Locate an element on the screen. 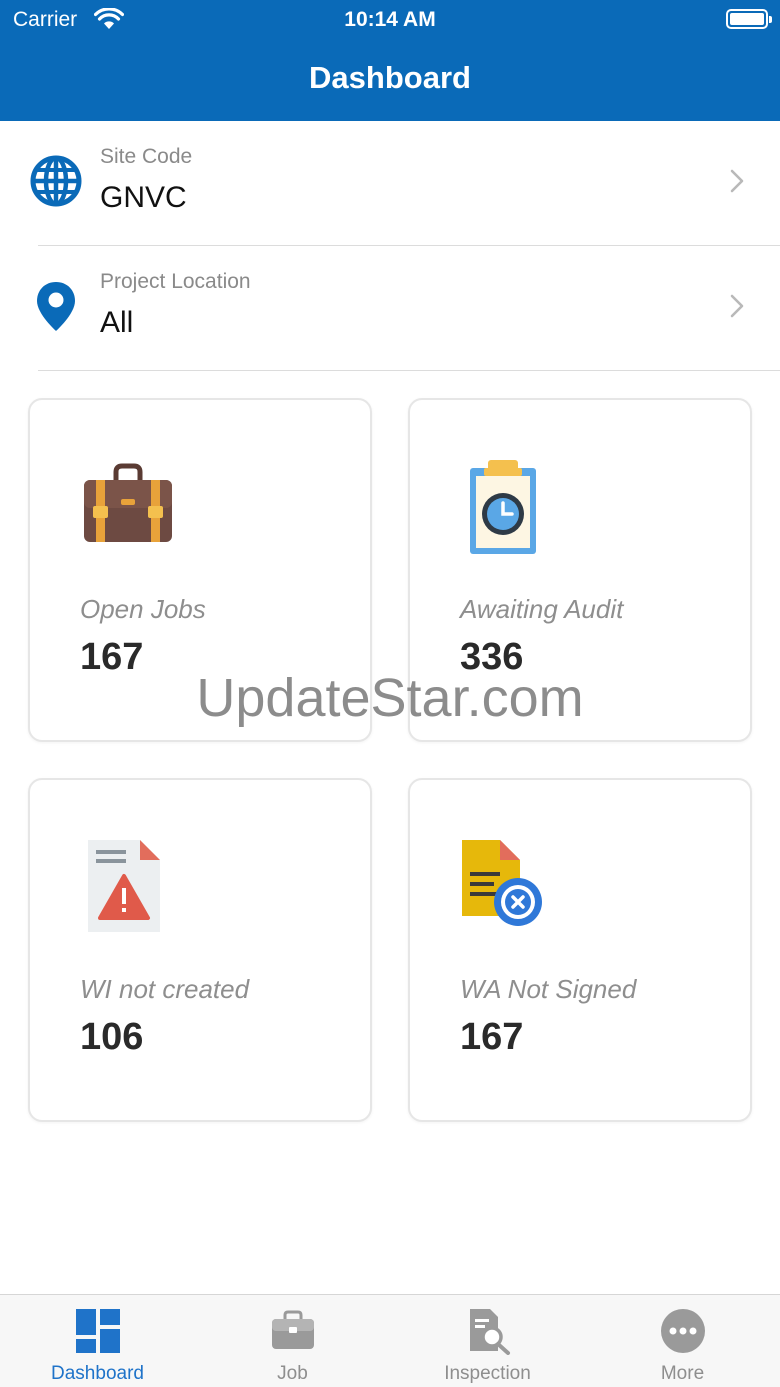 The image size is (780, 1387). header: Carrier 10:14 AM Dashboard is located at coordinates (390, 60).